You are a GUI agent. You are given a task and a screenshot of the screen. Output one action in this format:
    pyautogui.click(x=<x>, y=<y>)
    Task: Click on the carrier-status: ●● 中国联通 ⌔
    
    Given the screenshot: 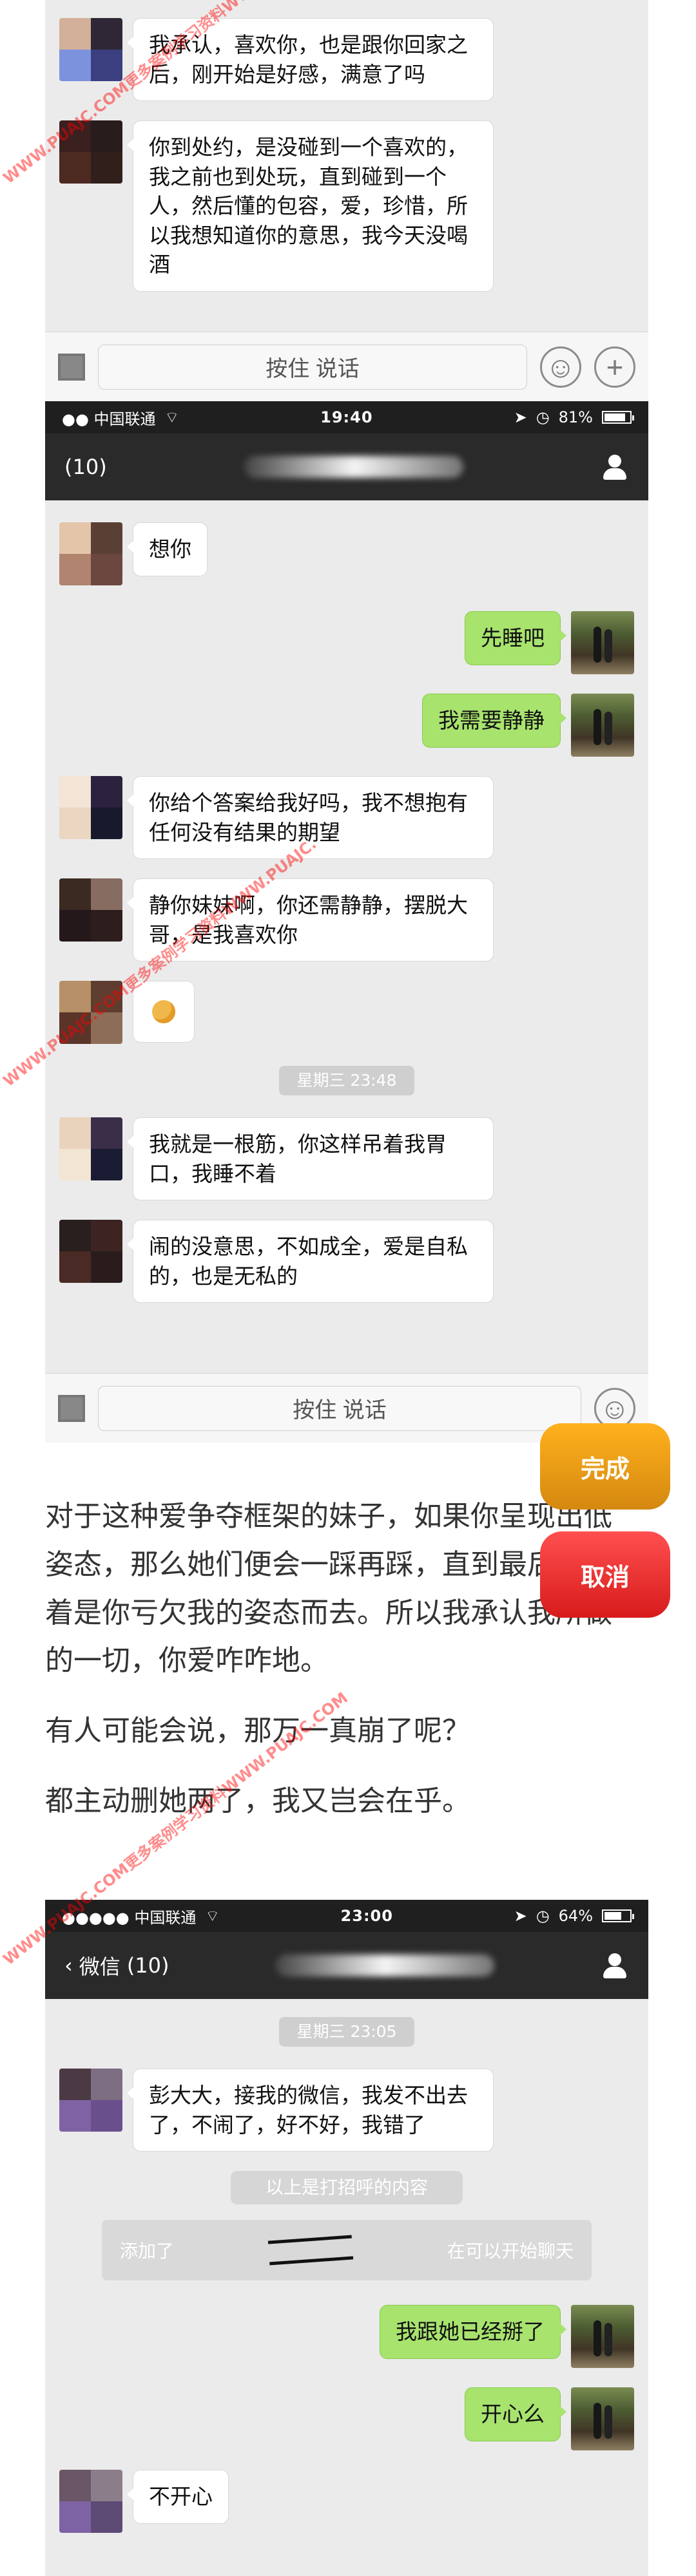 What is the action you would take?
    pyautogui.click(x=120, y=417)
    